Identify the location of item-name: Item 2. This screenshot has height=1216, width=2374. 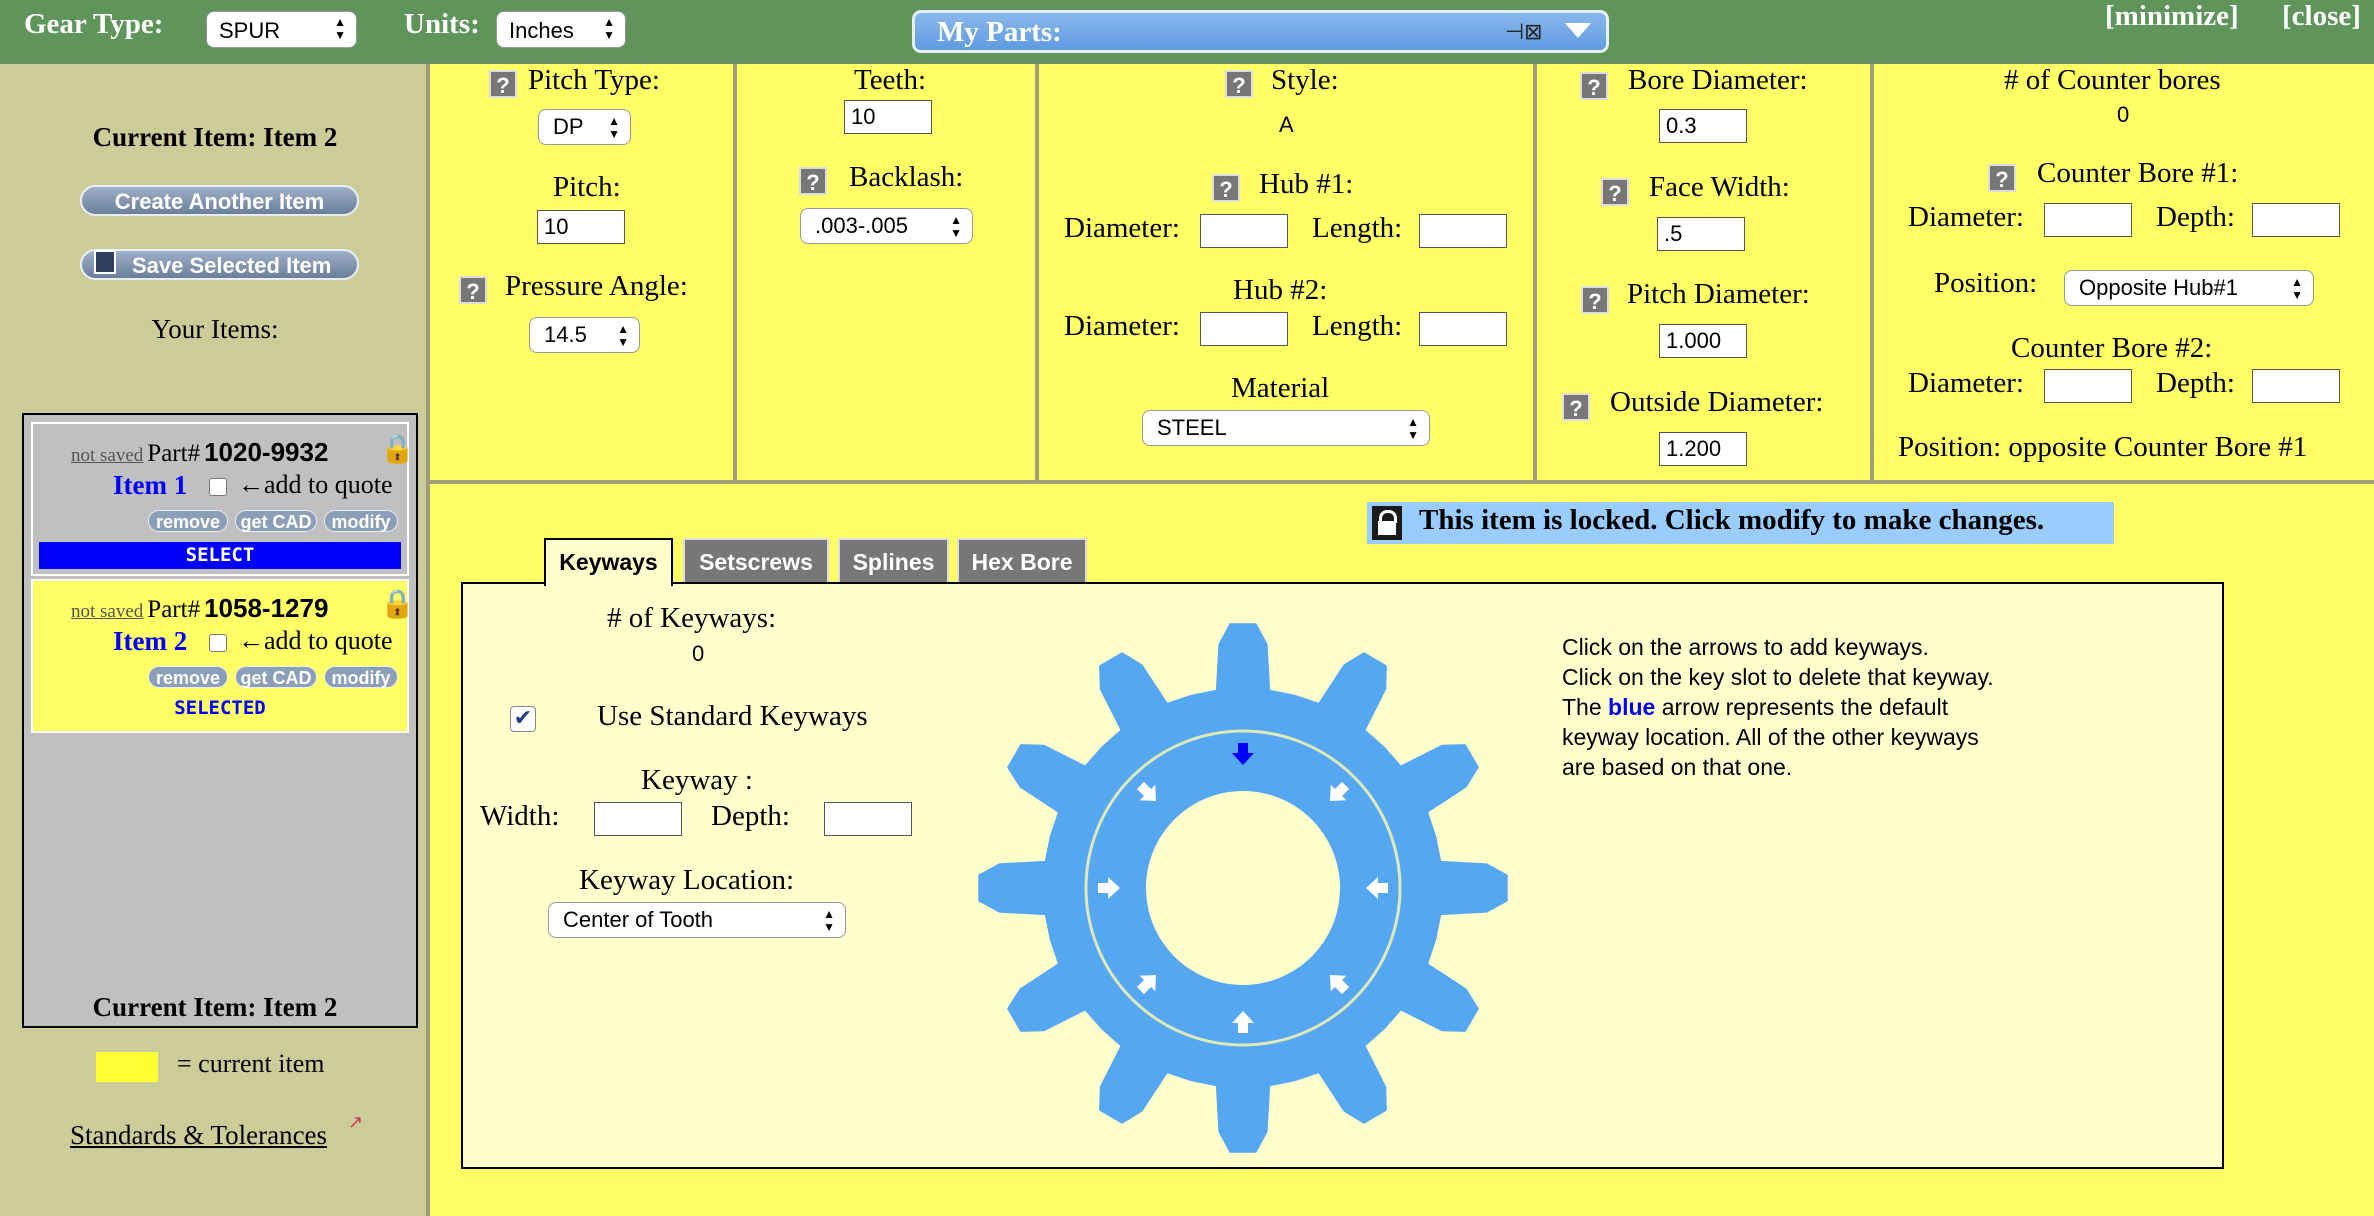
(150, 641).